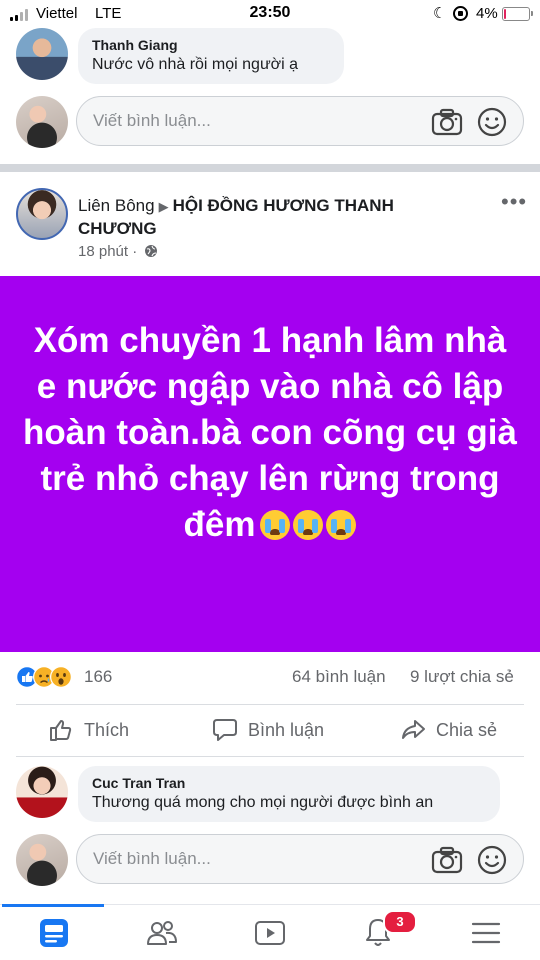 This screenshot has height=960, width=540. Describe the element at coordinates (225, 730) in the screenshot. I see `comment-icon` at that location.